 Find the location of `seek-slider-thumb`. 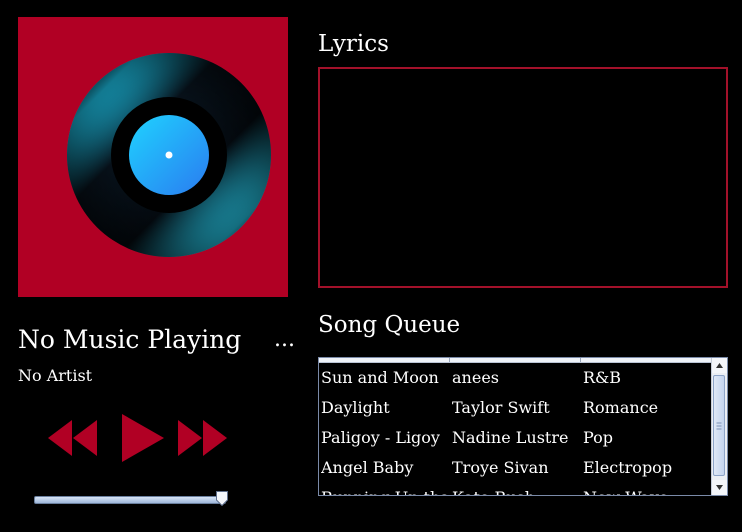

seek-slider-thumb is located at coordinates (222, 499).